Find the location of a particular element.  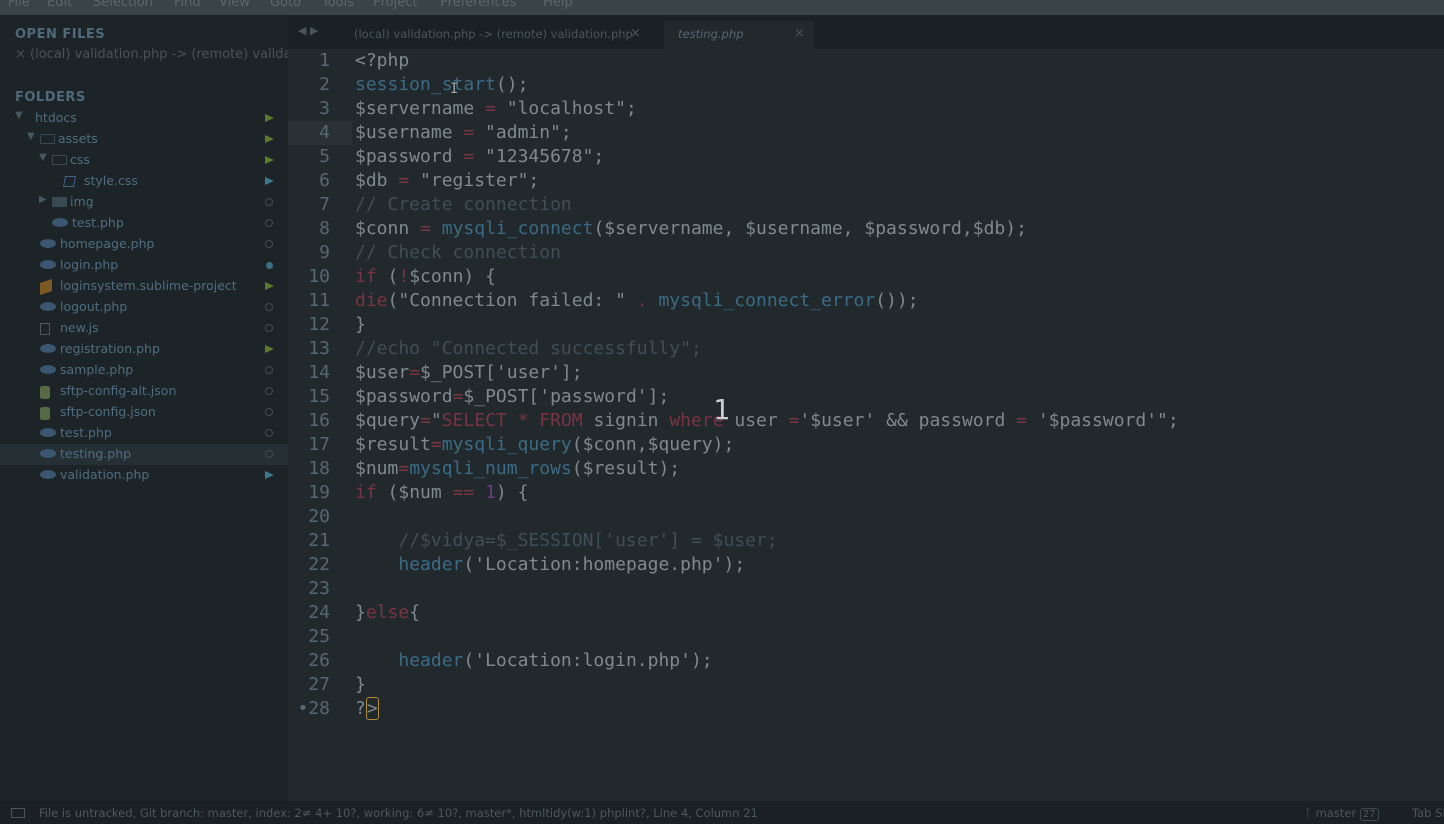

code-line-15: $password=$_POST['password']; is located at coordinates (512, 396).